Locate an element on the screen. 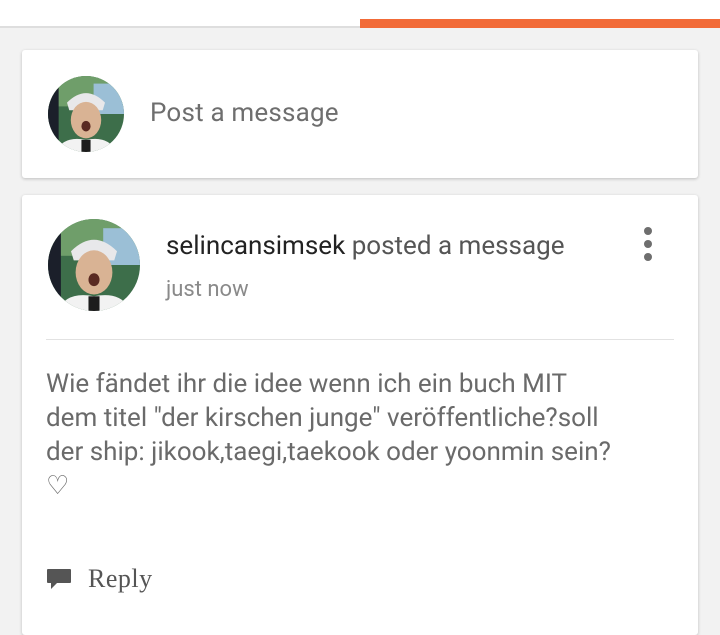 This screenshot has height=635, width=720. tab-bar is located at coordinates (360, 14).